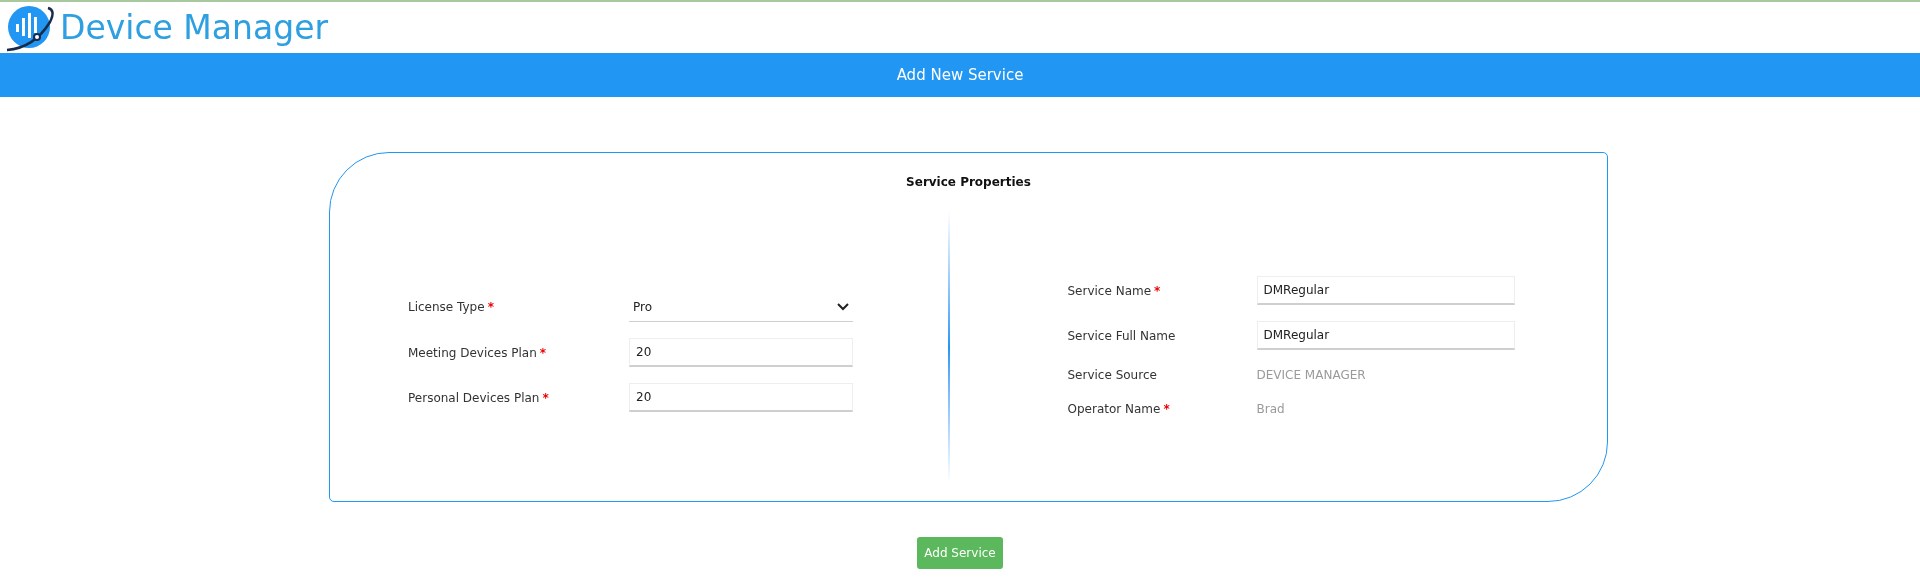 The width and height of the screenshot is (1920, 586). Describe the element at coordinates (1121, 336) in the screenshot. I see `field-label: Service Full Name` at that location.